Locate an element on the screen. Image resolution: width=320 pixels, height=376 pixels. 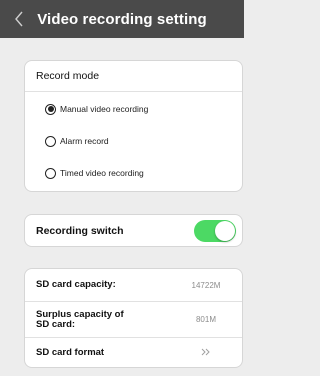
sd-format-label: SD card format is located at coordinates (70, 352).